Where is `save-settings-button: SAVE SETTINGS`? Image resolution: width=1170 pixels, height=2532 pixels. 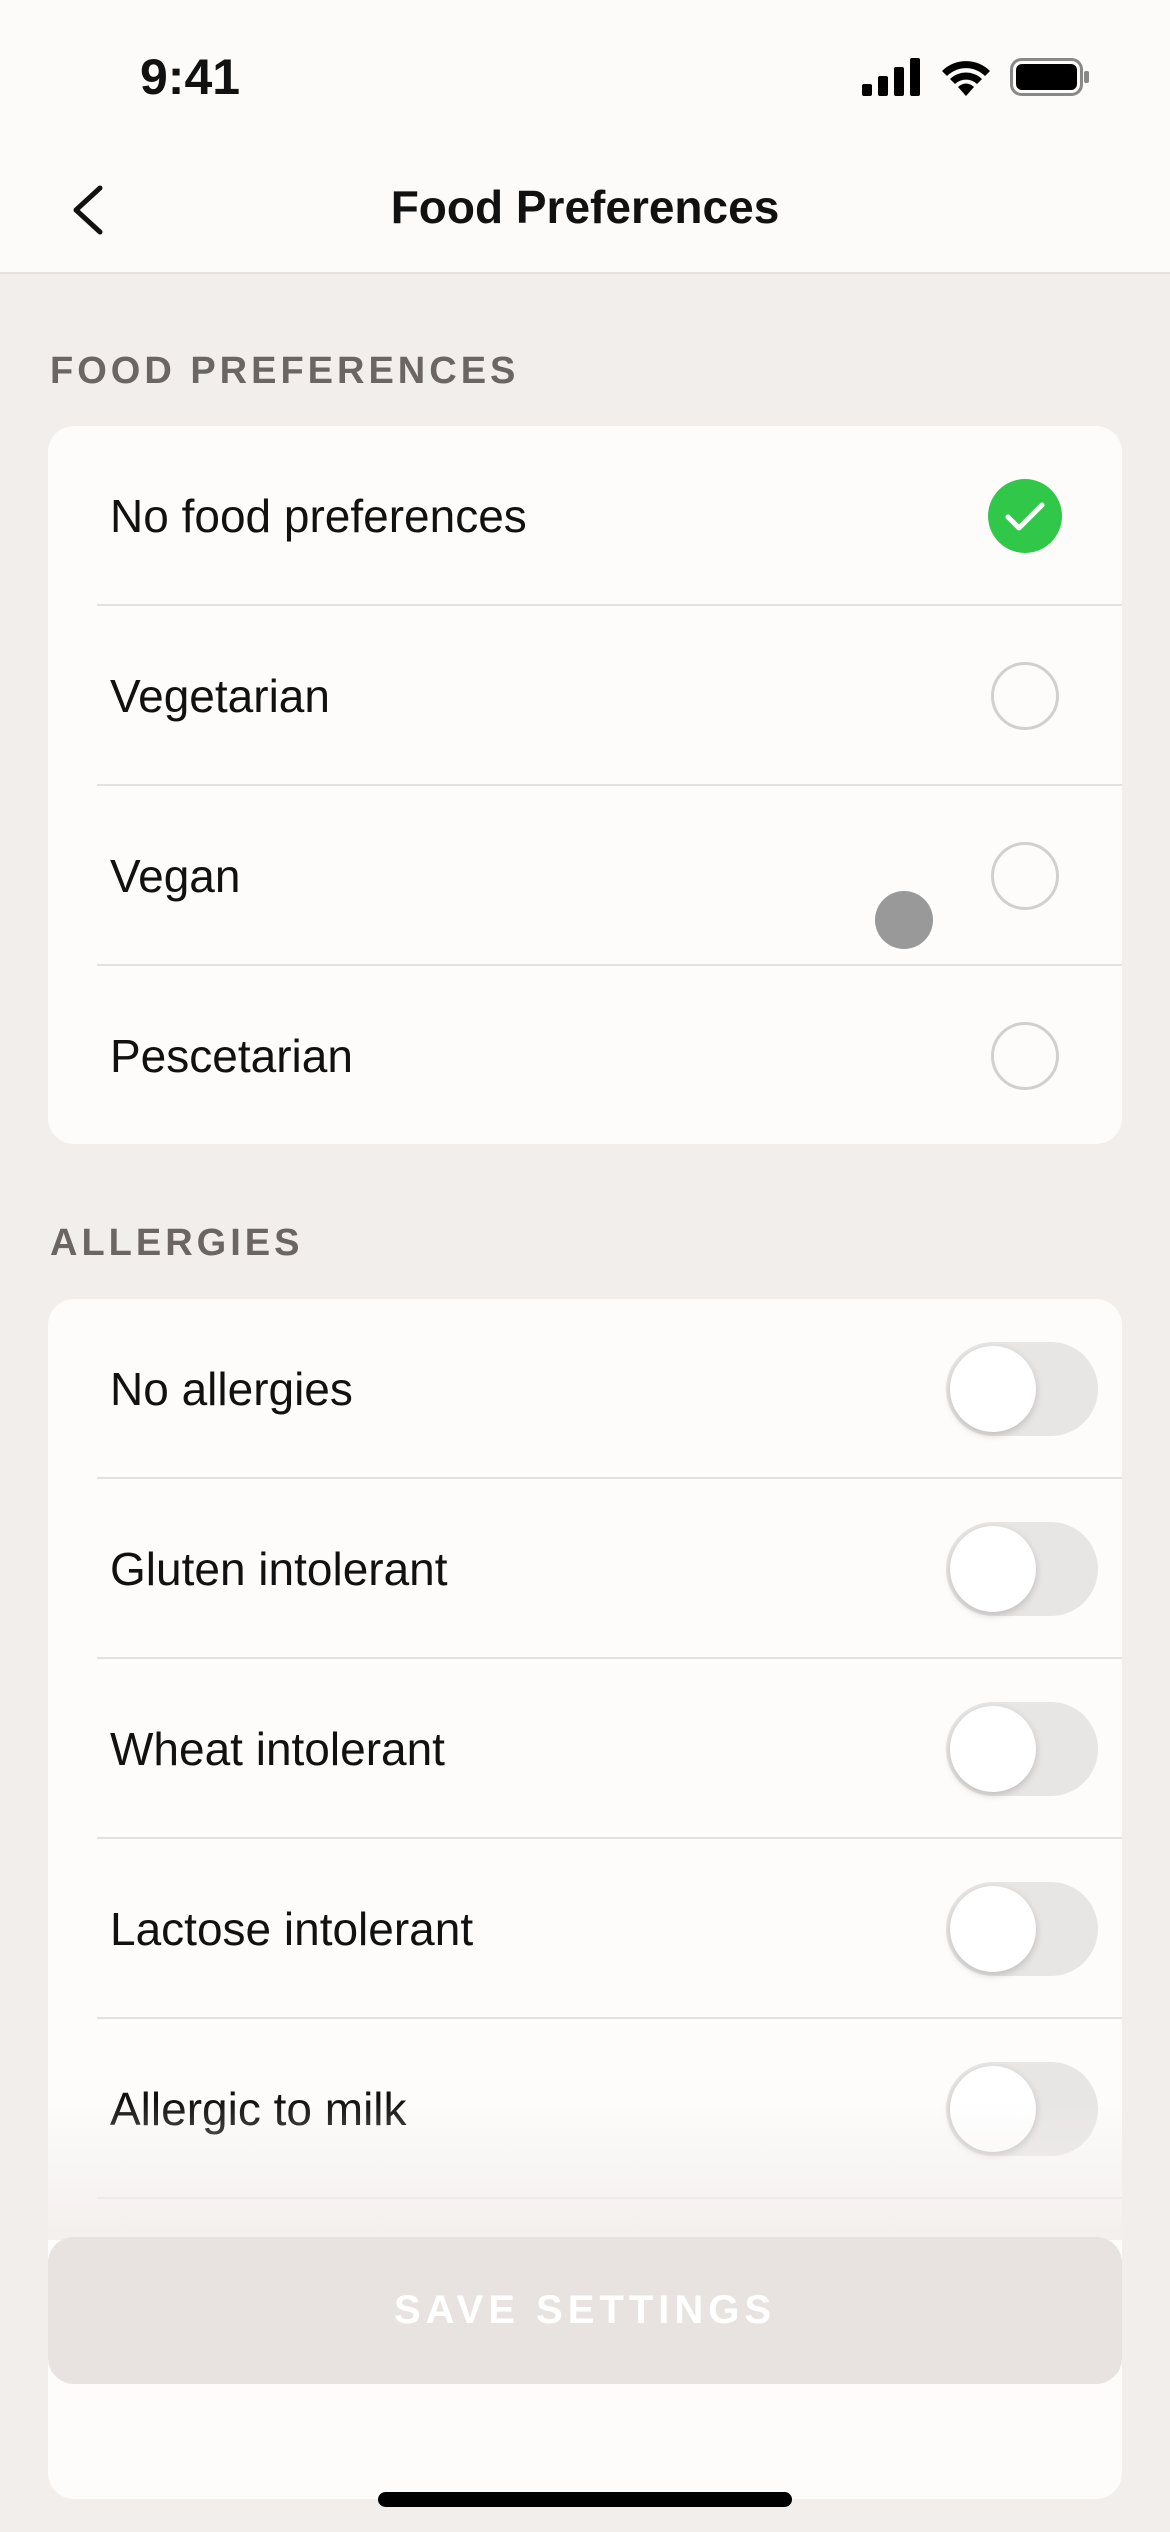 save-settings-button: SAVE SETTINGS is located at coordinates (585, 2310).